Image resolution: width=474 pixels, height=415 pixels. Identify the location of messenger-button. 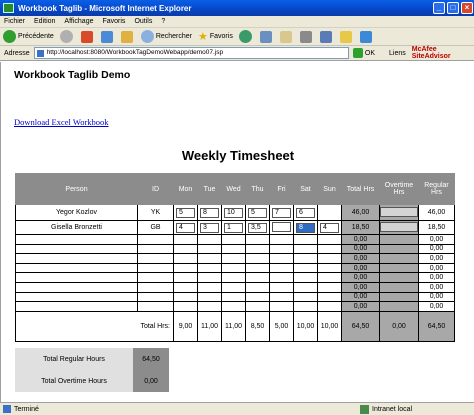
(366, 36).